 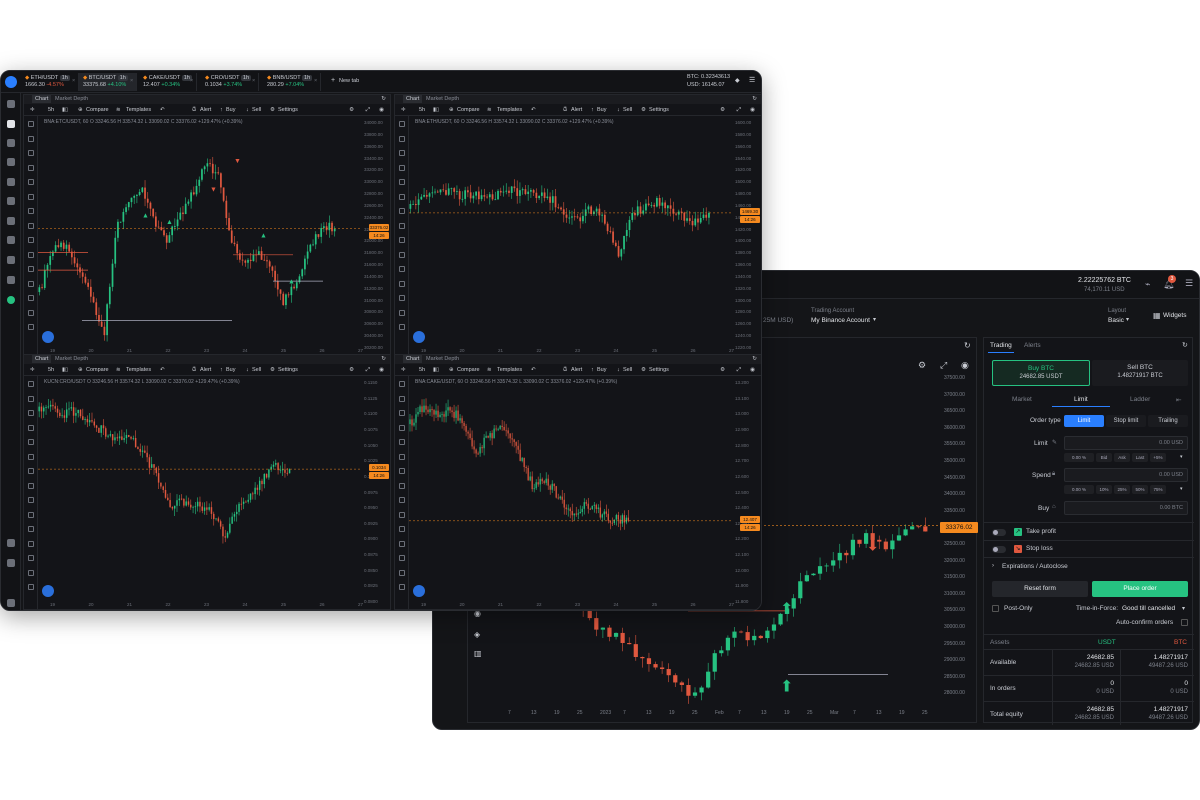 What do you see at coordinates (737, 80) in the screenshot?
I see `notifications-icon: ◆` at bounding box center [737, 80].